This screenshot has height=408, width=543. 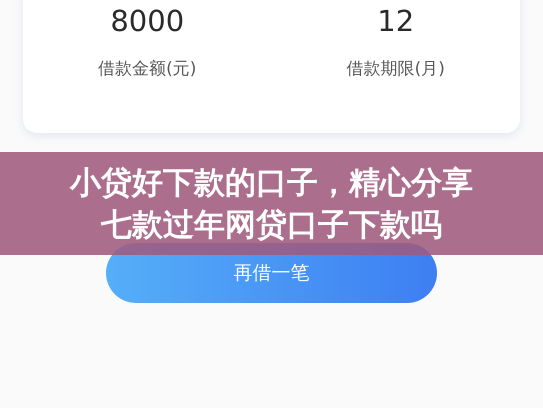 What do you see at coordinates (395, 21) in the screenshot?
I see `summary-value: 12` at bounding box center [395, 21].